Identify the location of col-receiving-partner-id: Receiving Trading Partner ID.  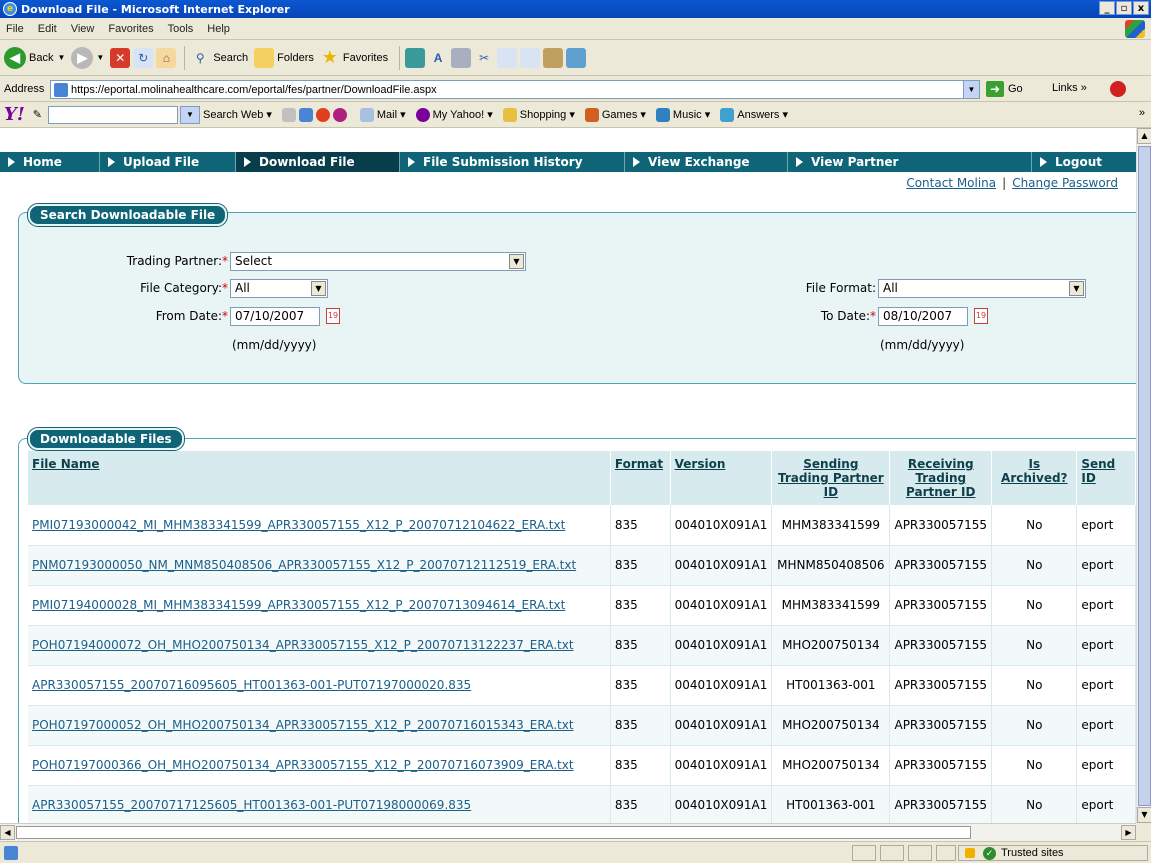
(941, 478).